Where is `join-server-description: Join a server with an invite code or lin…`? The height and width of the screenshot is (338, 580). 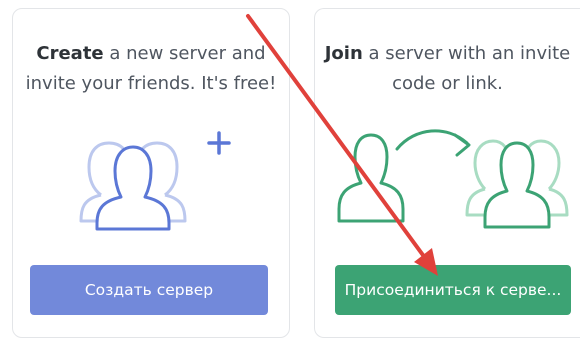 join-server-description: Join a server with an invite code or lin… is located at coordinates (447, 69).